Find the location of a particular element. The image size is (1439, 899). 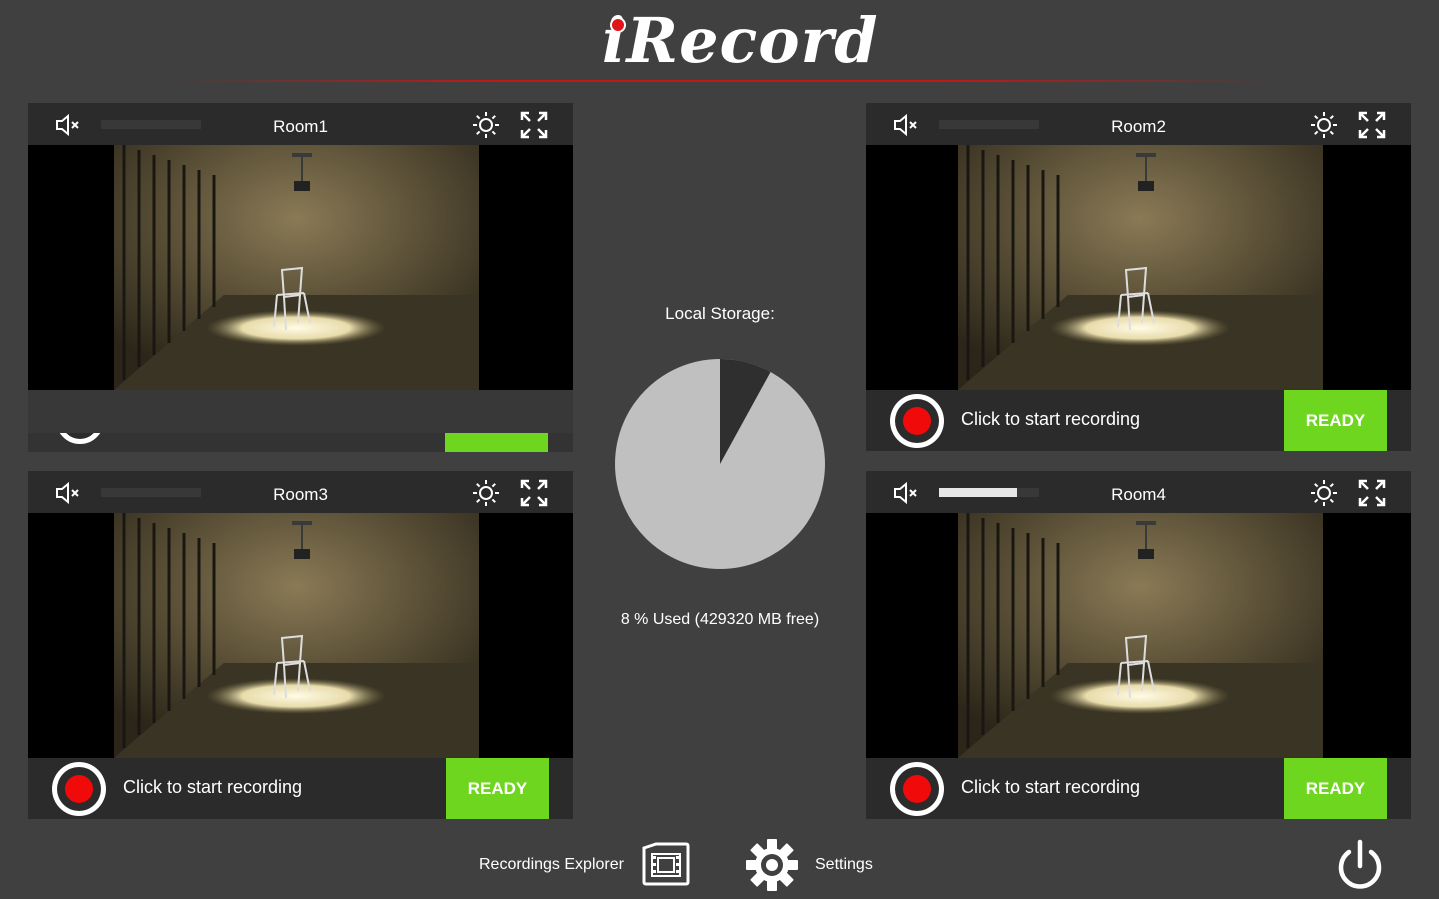

recordings-explorer-label: Recordings Explorer is located at coordinates (551, 865).